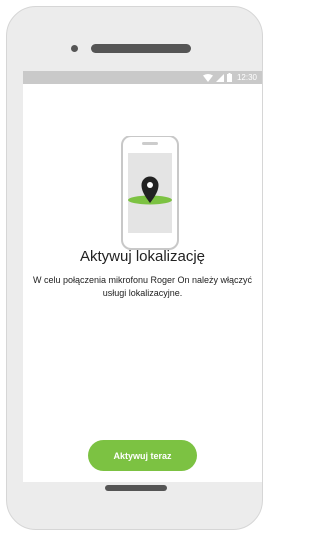 This screenshot has height=536, width=320. What do you see at coordinates (141, 48) in the screenshot?
I see `speaker-grille` at bounding box center [141, 48].